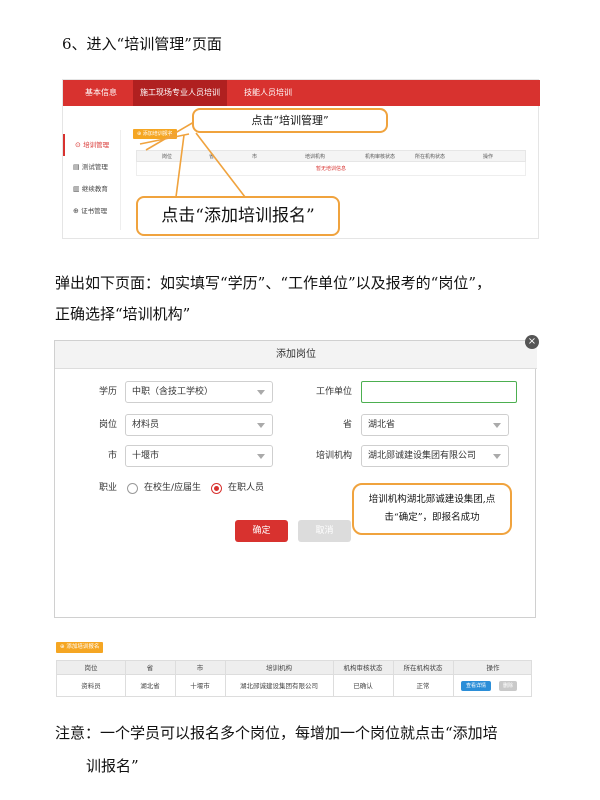  Describe the element at coordinates (435, 425) in the screenshot. I see `province-select: 湖北省` at that location.